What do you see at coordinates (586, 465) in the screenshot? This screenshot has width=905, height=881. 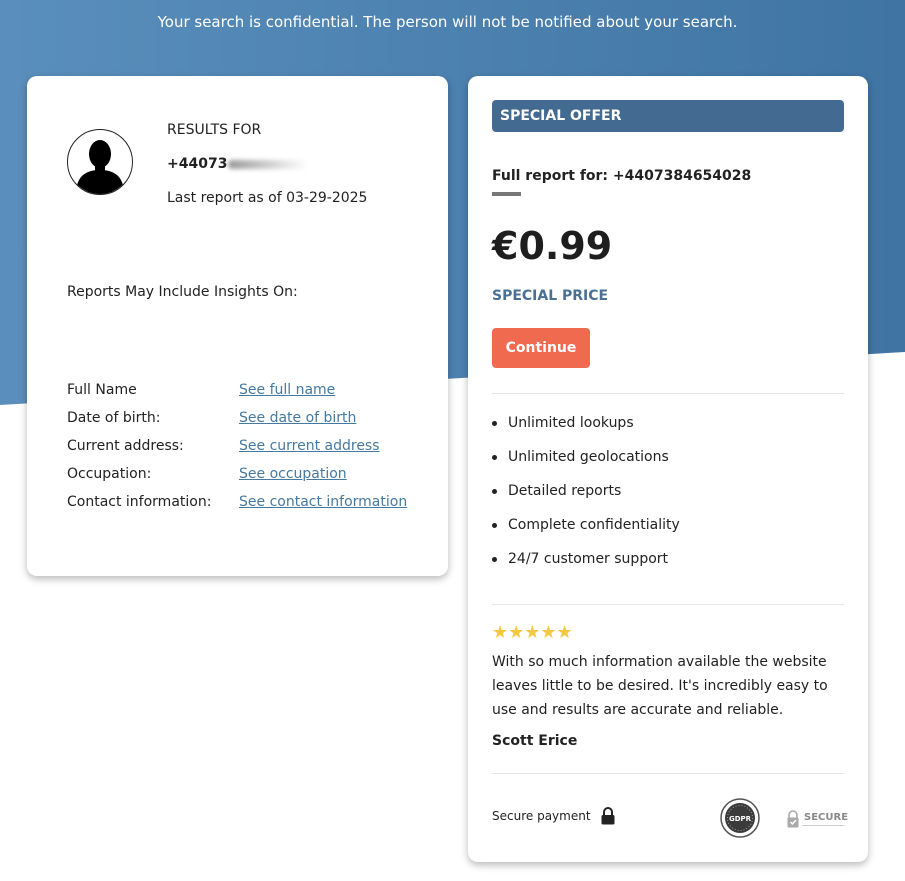 I see `feature-item: Unlimited geolocations` at bounding box center [586, 465].